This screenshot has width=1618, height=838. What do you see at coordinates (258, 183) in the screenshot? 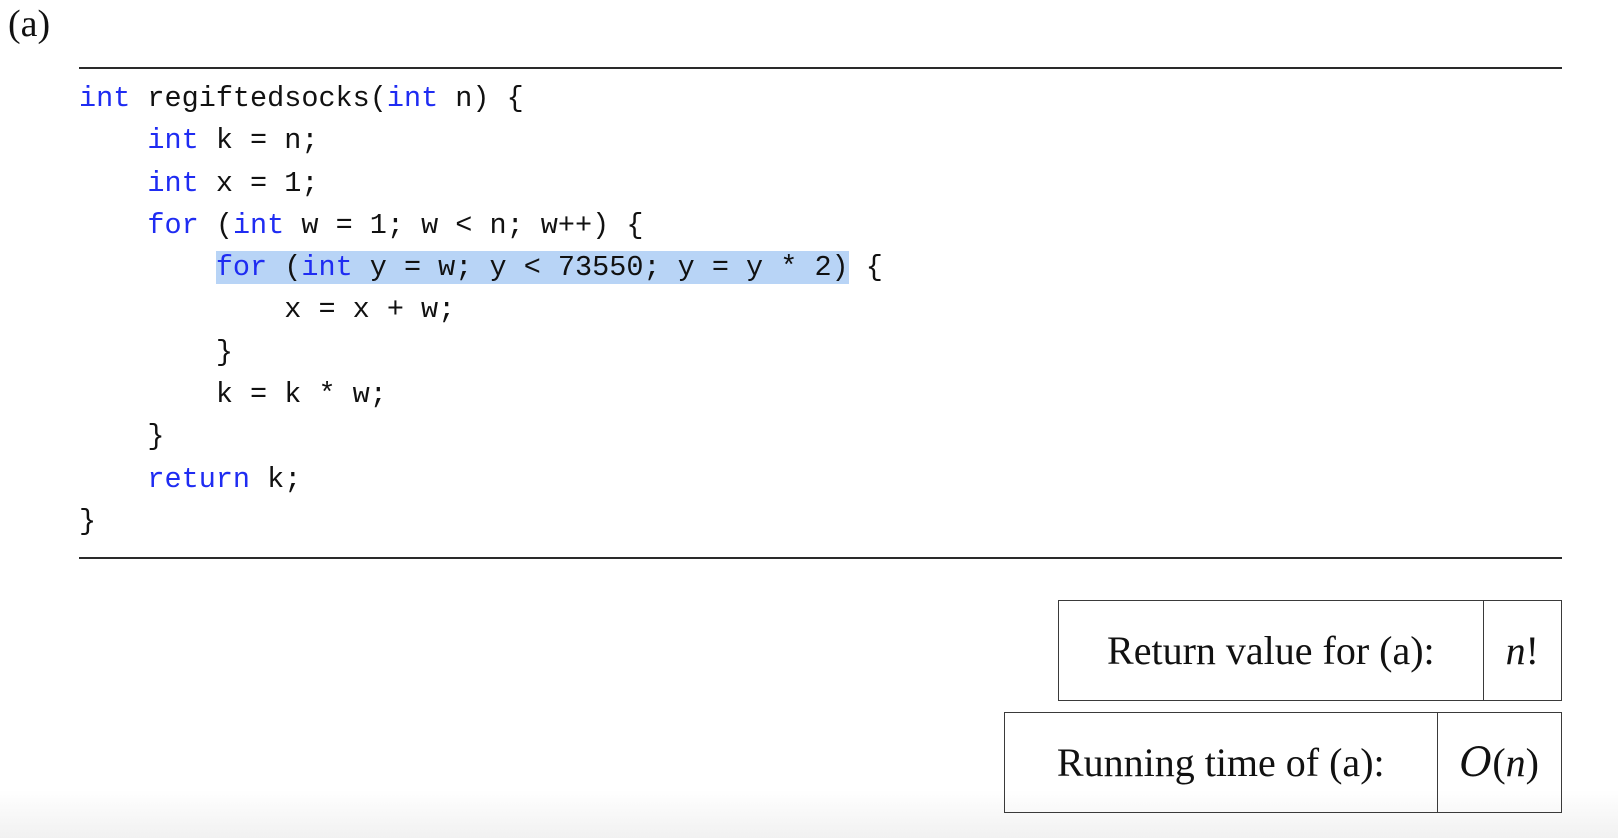
I see `code-token: x = 1;` at bounding box center [258, 183].